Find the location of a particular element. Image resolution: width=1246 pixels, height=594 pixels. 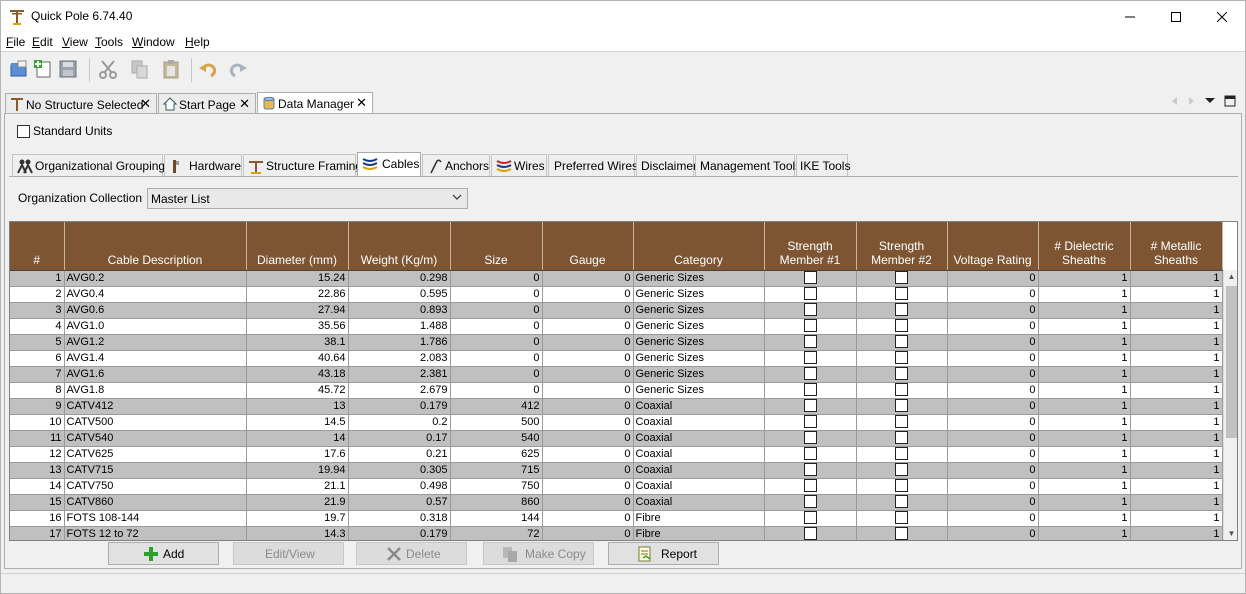

cell-cable-description: AVG1.0 is located at coordinates (155, 326).